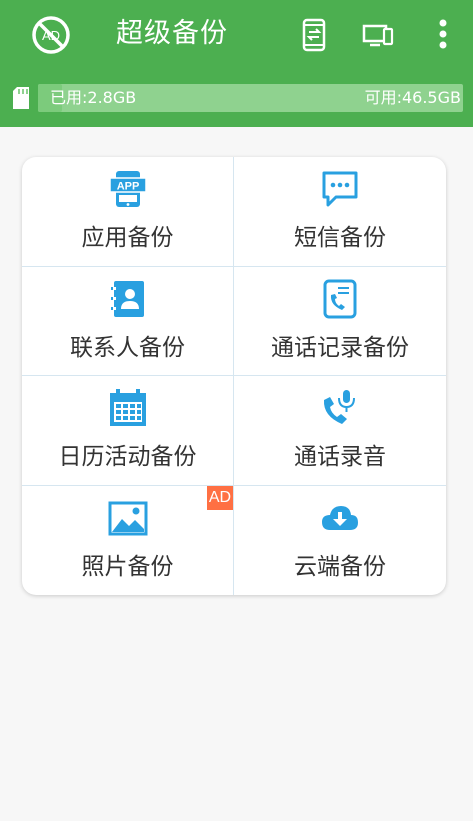 This screenshot has height=821, width=473. I want to click on calendar-icon, so click(127, 407).